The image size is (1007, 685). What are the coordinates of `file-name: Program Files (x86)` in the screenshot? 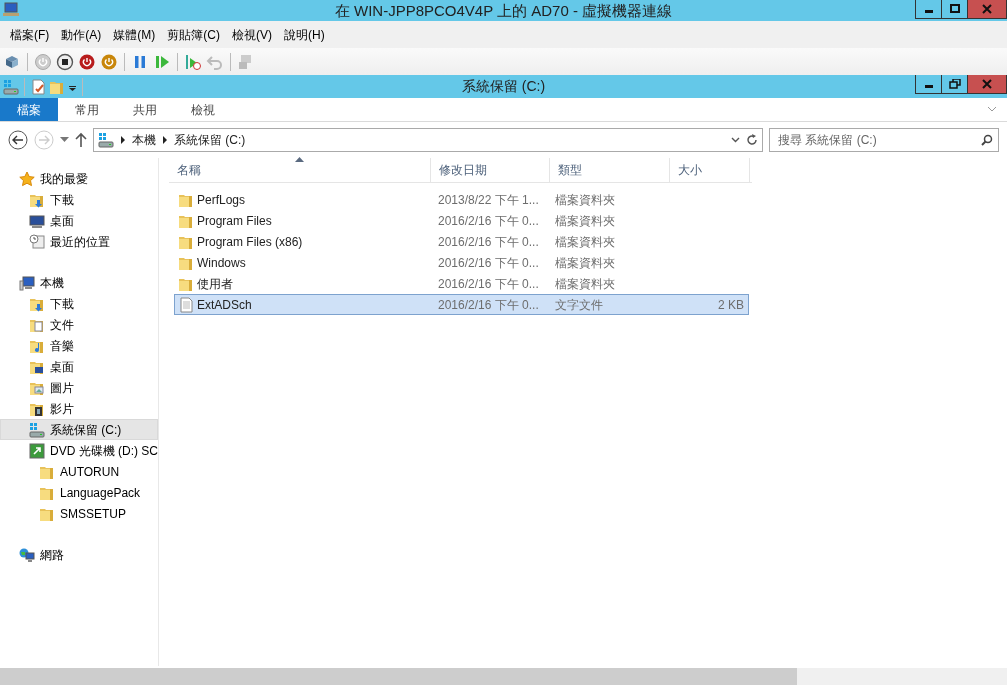 It's located at (250, 242).